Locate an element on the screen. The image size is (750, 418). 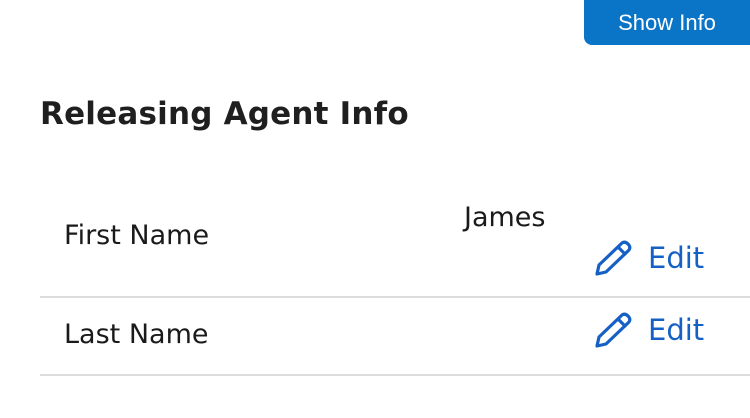
edit-last-name-label: Edit is located at coordinates (676, 330).